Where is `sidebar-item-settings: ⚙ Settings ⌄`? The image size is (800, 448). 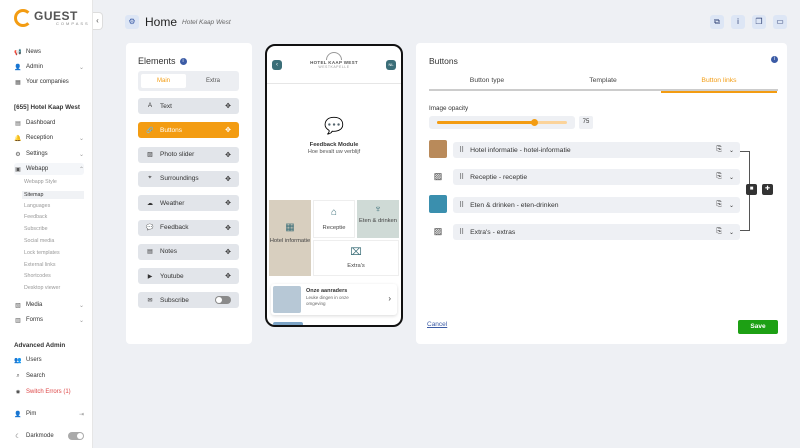 sidebar-item-settings: ⚙ Settings ⌄ is located at coordinates (49, 154).